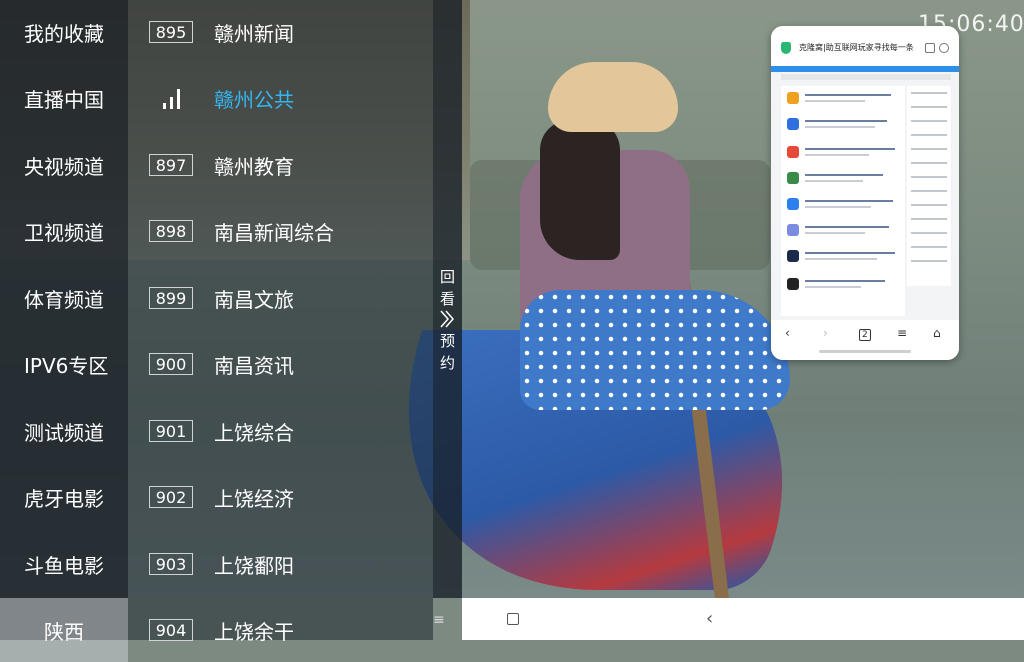 The width and height of the screenshot is (1024, 662). What do you see at coordinates (902, 333) in the screenshot?
I see `menu-icon: ≡` at bounding box center [902, 333].